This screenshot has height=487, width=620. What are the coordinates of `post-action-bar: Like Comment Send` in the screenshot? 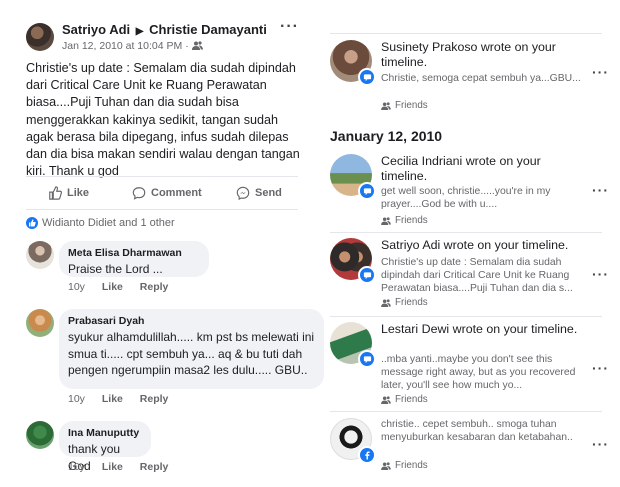 It's located at (162, 193).